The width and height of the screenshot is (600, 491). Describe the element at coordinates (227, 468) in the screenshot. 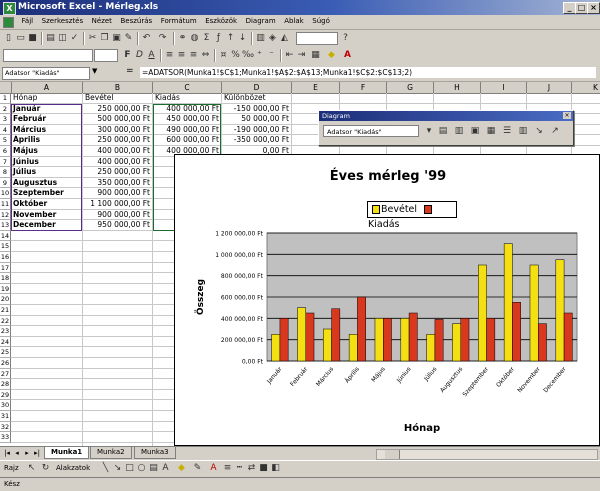

I see `line-style-icon: ≡` at that location.